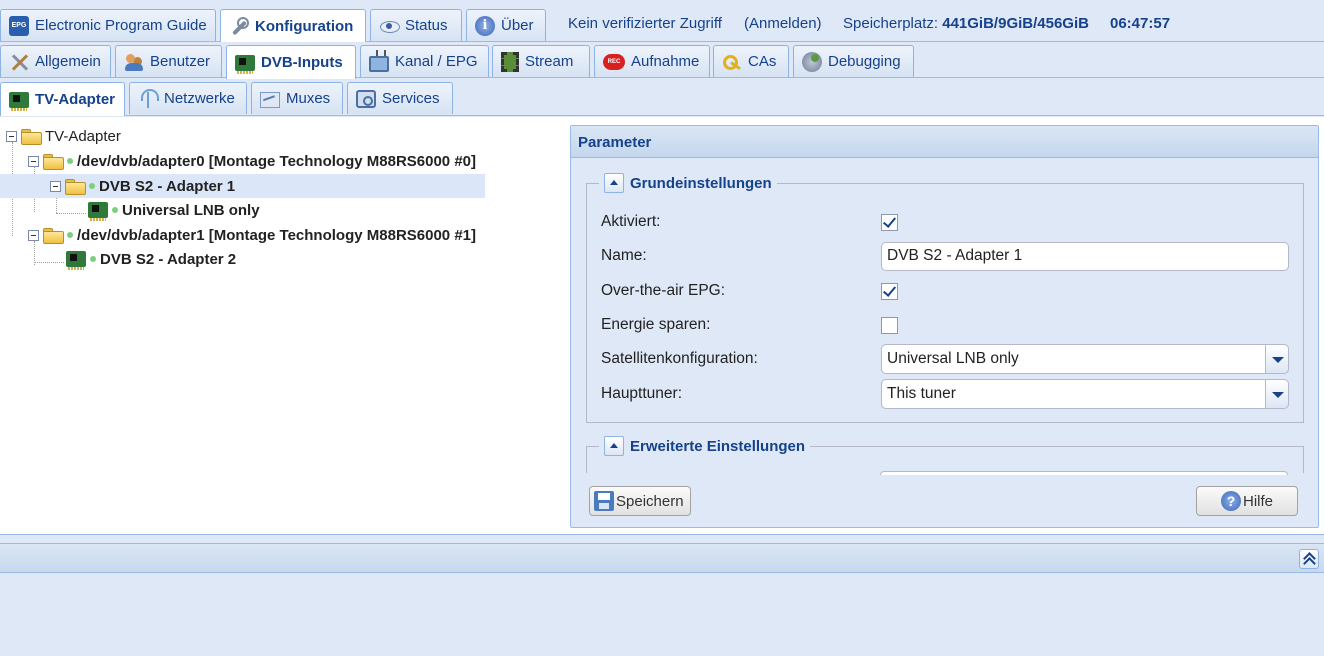  I want to click on tools-icon, so click(19, 62).